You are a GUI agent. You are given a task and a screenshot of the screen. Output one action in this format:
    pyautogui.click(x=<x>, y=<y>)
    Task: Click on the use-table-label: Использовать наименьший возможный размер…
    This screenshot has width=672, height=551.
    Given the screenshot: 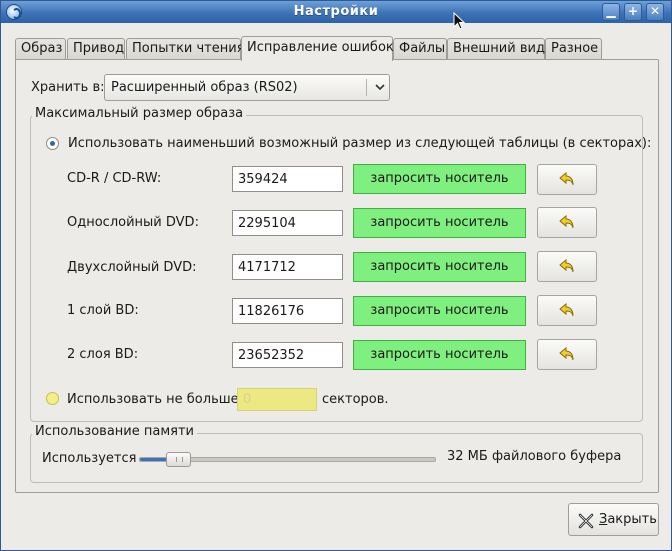 What is the action you would take?
    pyautogui.click(x=360, y=143)
    